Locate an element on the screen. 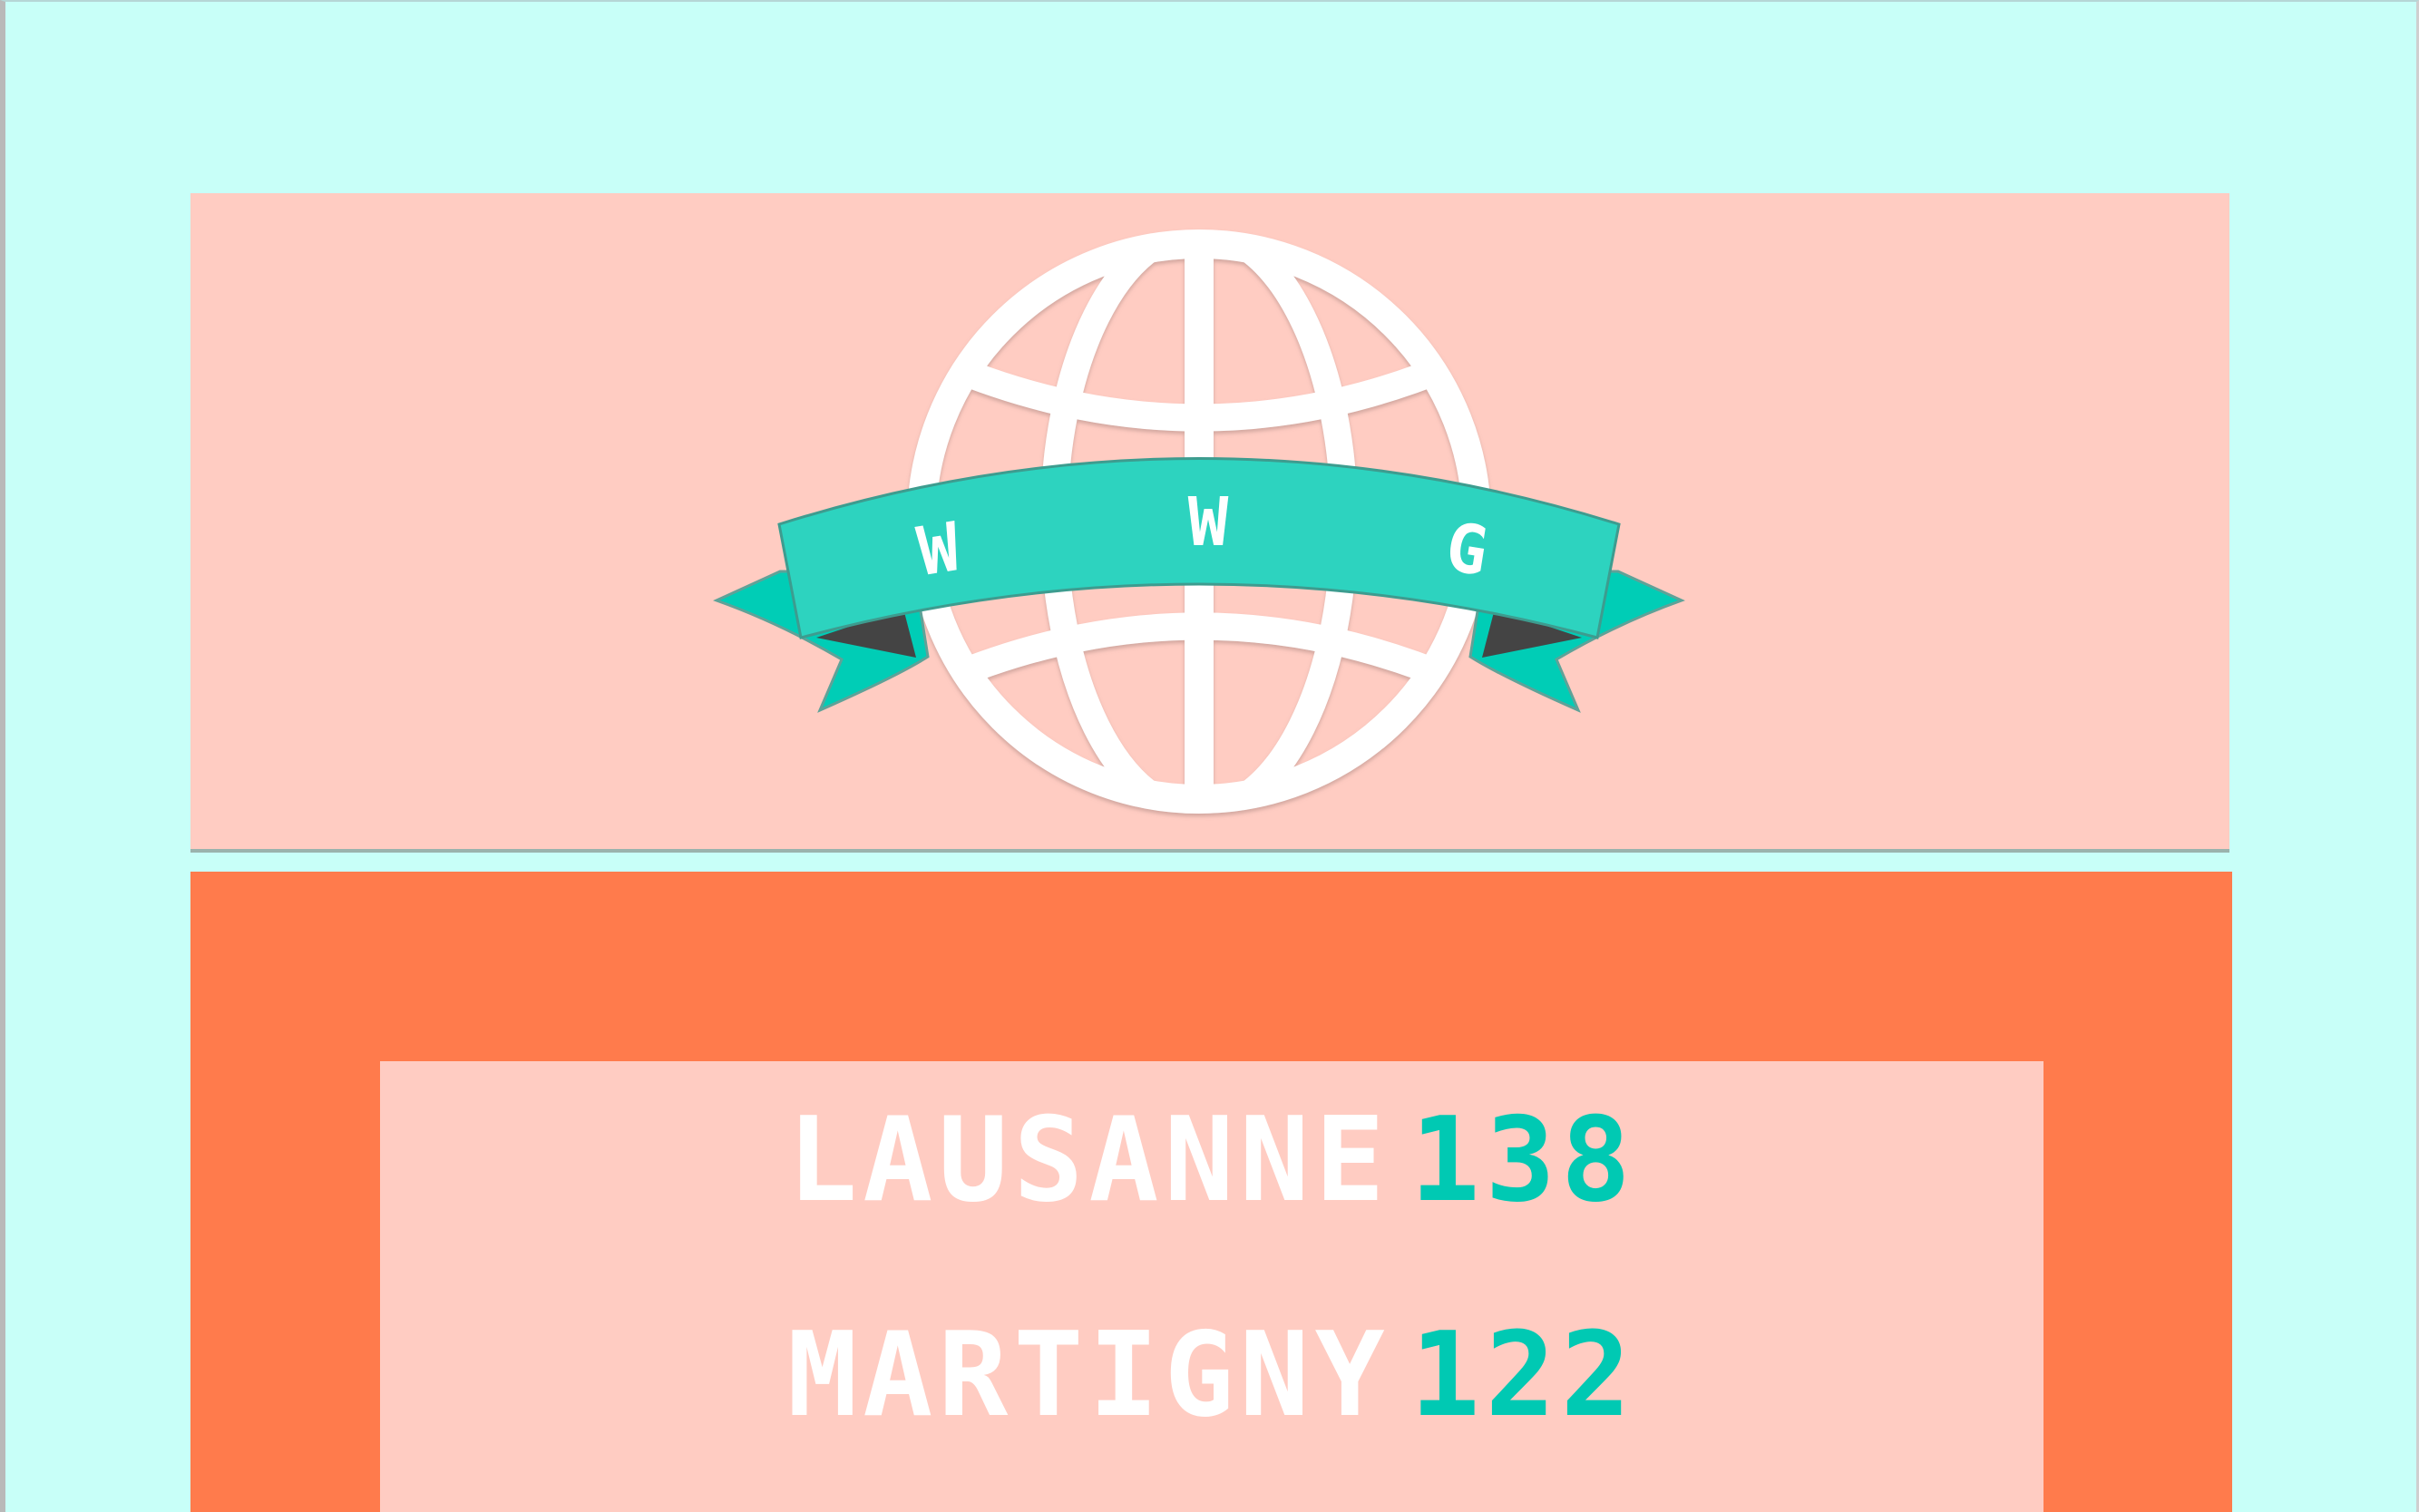 Image resolution: width=2419 pixels, height=1512 pixels. score-row-home: LAUSANNE 138 is located at coordinates (1211, 1161).